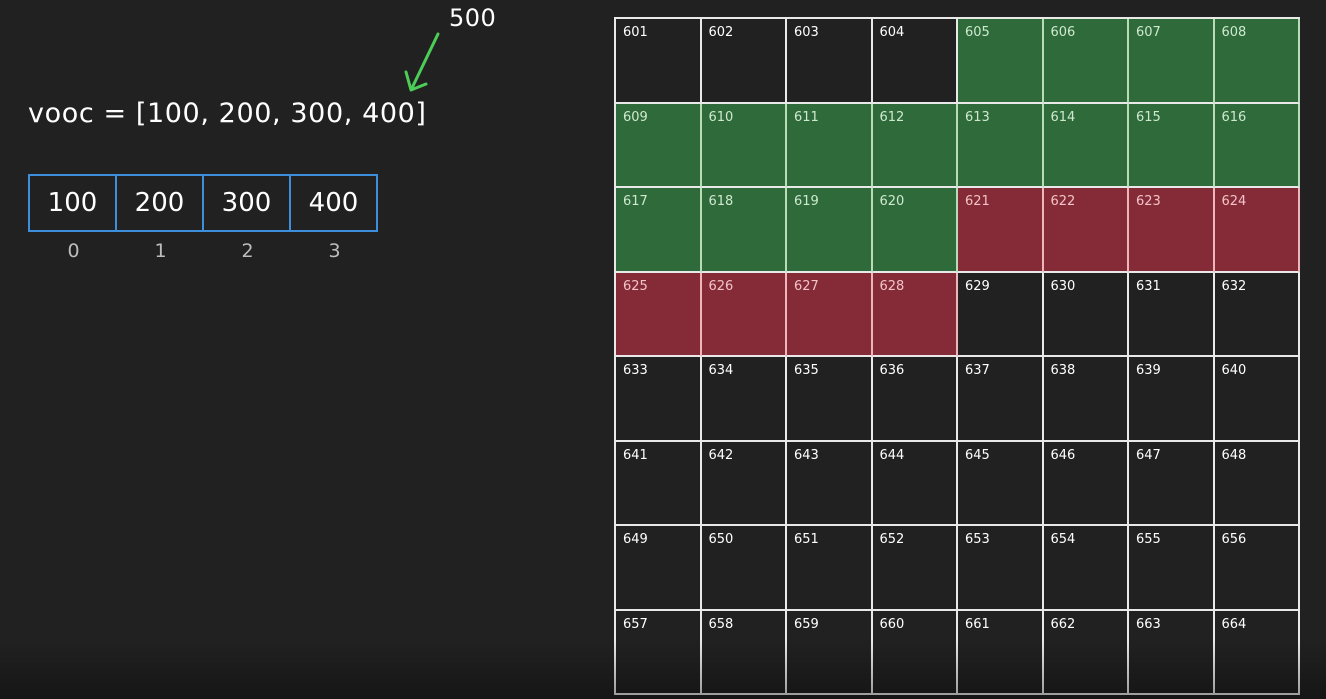 The image size is (1326, 699). Describe the element at coordinates (1086, 483) in the screenshot. I see `memory-cell-646: 646` at that location.